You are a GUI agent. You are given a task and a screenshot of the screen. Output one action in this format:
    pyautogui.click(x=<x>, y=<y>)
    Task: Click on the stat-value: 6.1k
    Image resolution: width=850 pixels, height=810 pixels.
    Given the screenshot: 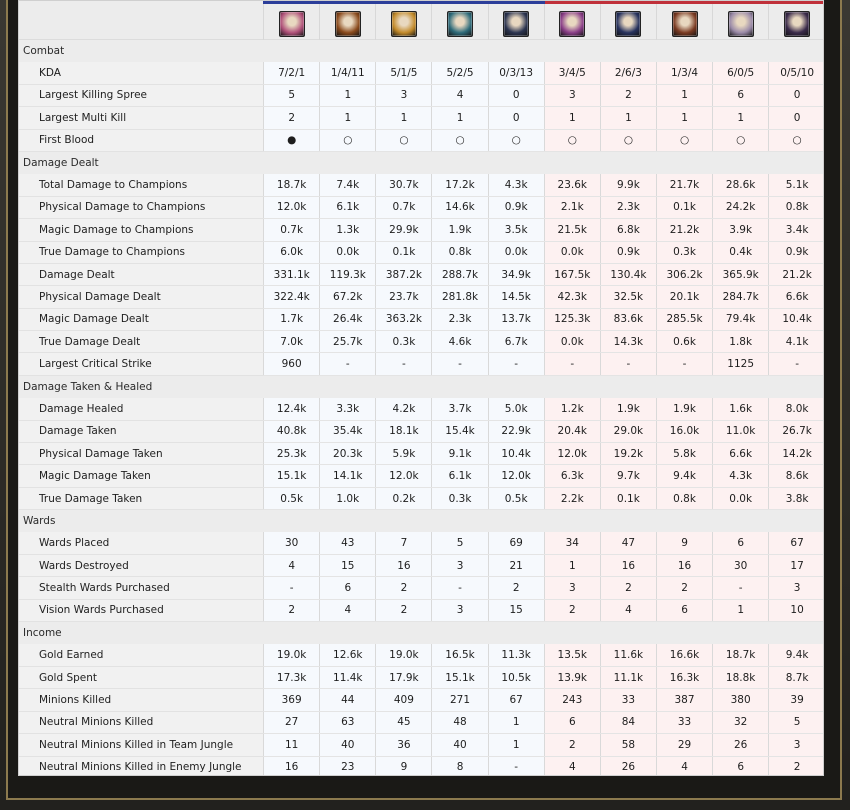 What is the action you would take?
    pyautogui.click(x=460, y=476)
    